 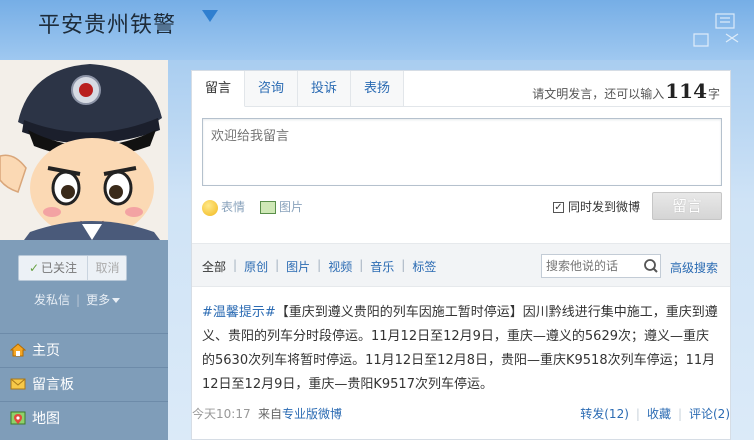 I want to click on filter-pictures: 图片, so click(x=298, y=266).